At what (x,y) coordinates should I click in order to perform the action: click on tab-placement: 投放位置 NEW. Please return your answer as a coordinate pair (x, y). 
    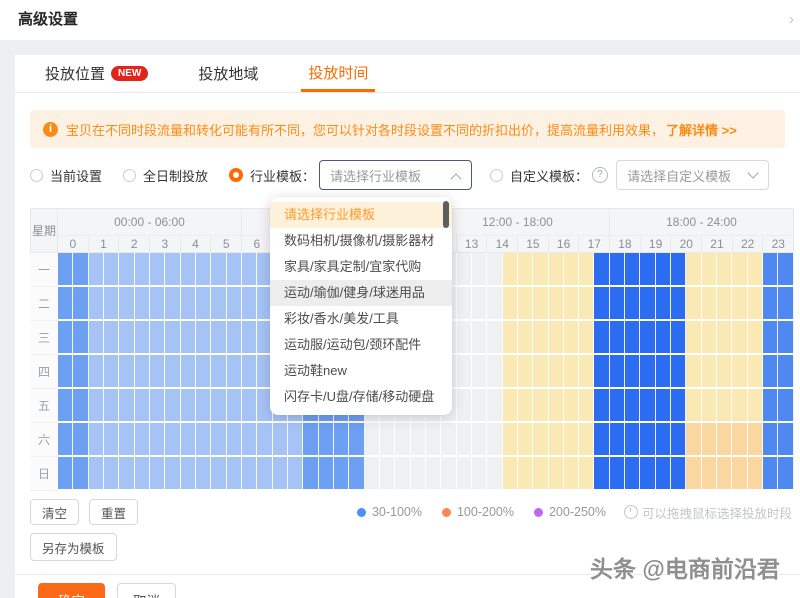
    Looking at the image, I should click on (96, 73).